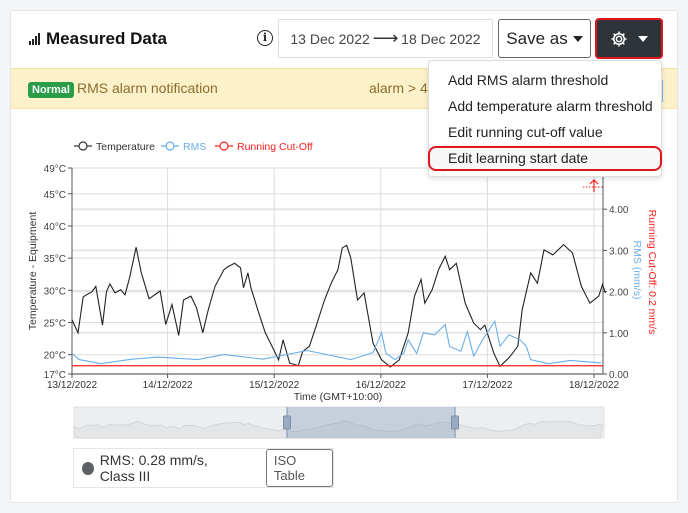 The height and width of the screenshot is (513, 688). I want to click on menu-item-edit-learning-start-date: Edit learning start date, so click(545, 158).